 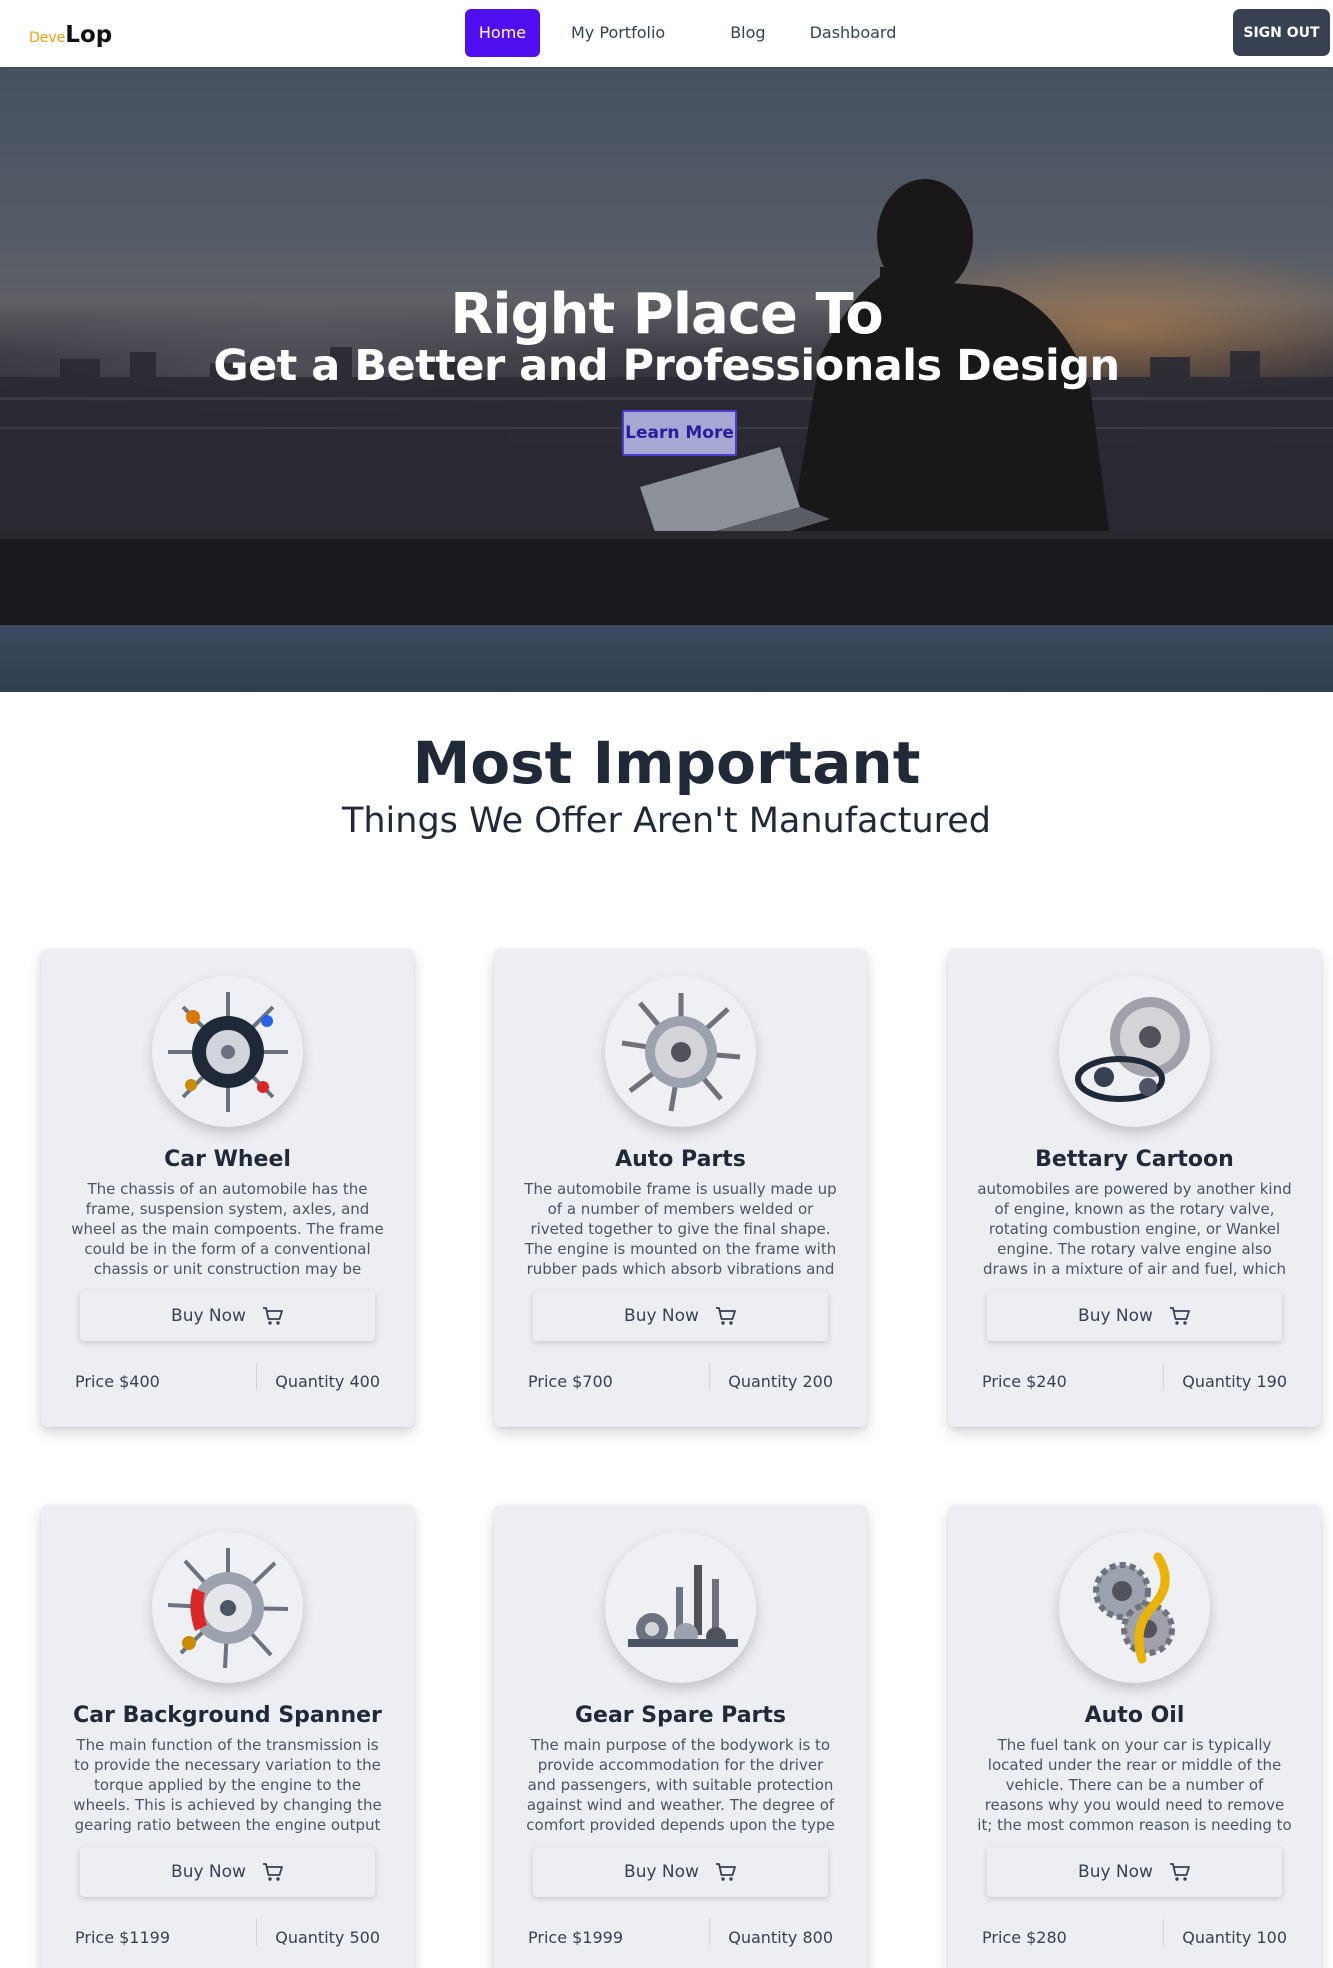 I want to click on brand-logo: Deve Lop, so click(x=70, y=35).